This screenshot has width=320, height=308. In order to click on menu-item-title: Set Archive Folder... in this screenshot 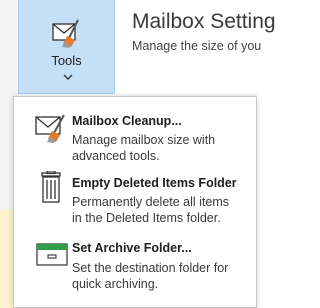, I will do `click(132, 248)`.